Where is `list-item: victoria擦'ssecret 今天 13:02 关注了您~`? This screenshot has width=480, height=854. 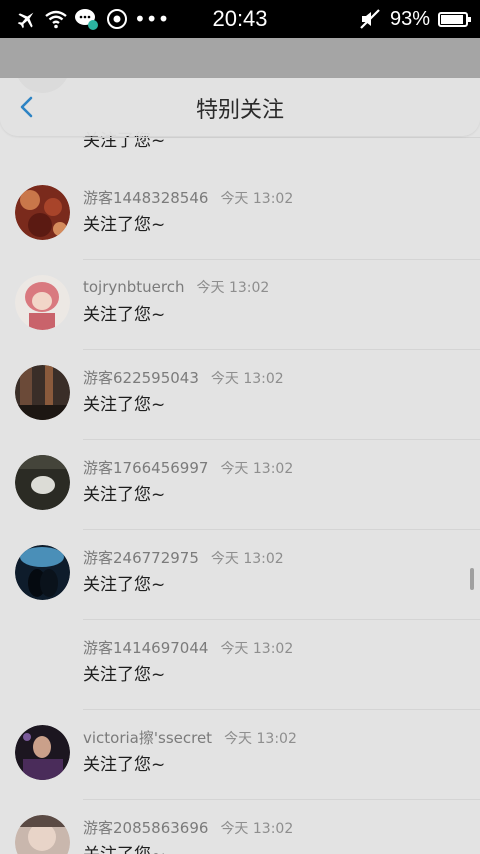
list-item: victoria擦'ssecret 今天 13:02 关注了您~ is located at coordinates (240, 755).